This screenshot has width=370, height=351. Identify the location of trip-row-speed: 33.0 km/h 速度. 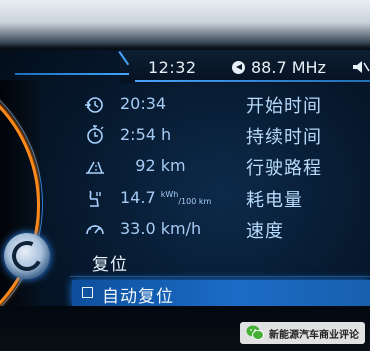
(219, 229).